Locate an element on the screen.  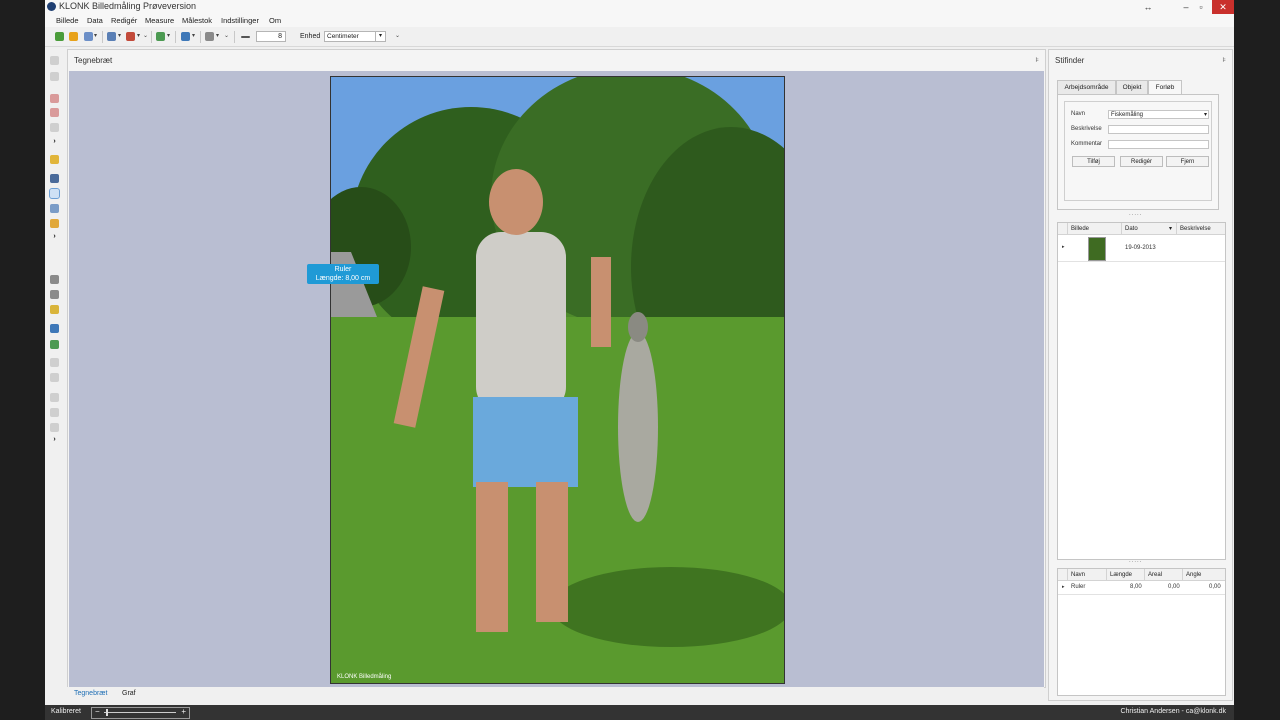
grid-header-laengde: Længde is located at coordinates (1126, 575).